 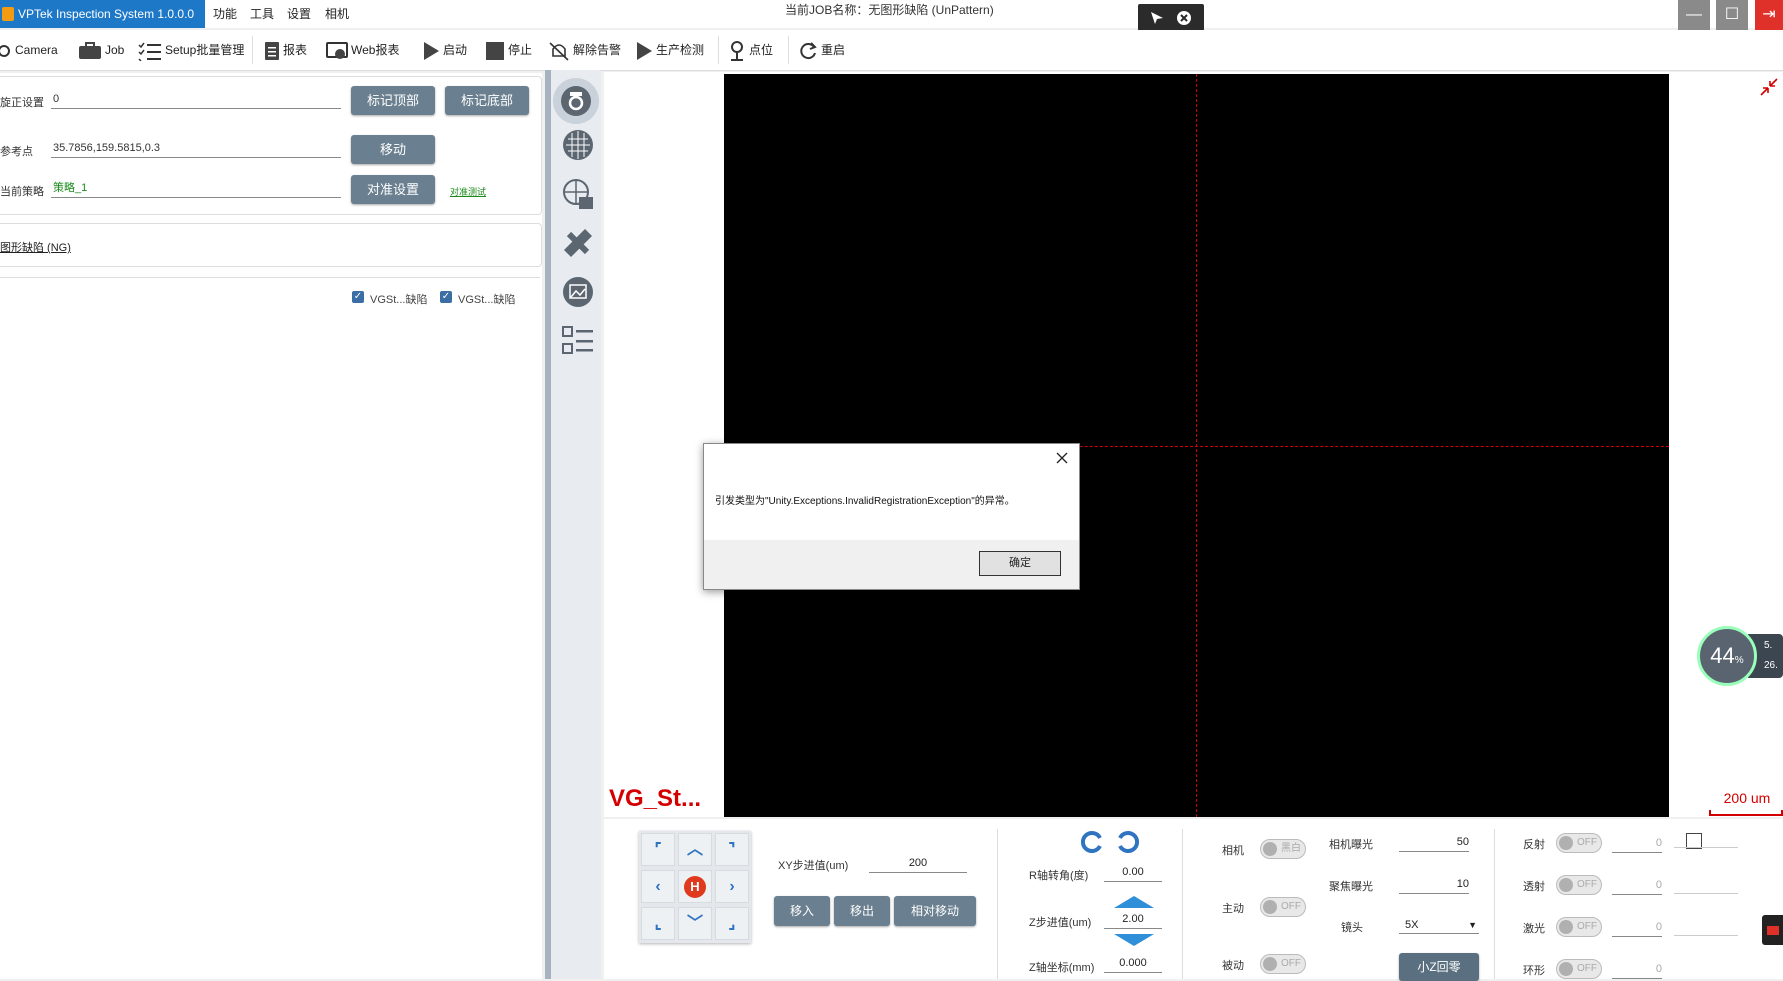 I want to click on mark-bottom-button: 标记底部, so click(x=487, y=100).